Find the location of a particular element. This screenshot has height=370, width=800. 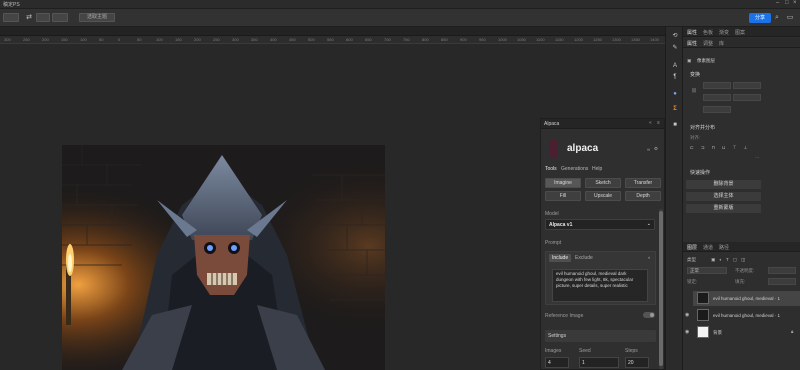

layer-name: evil humanoid ghoul, medieval · 1 is located at coordinates (747, 315).